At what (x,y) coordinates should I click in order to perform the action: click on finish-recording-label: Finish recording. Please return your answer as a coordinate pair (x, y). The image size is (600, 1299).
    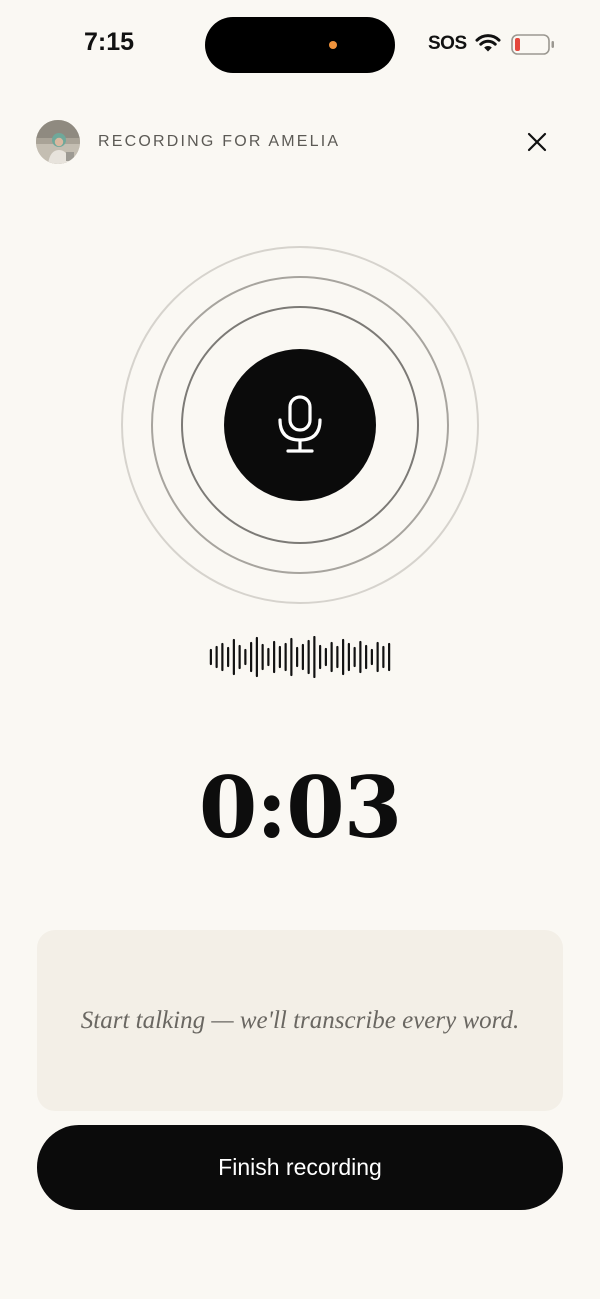
    Looking at the image, I should click on (300, 1167).